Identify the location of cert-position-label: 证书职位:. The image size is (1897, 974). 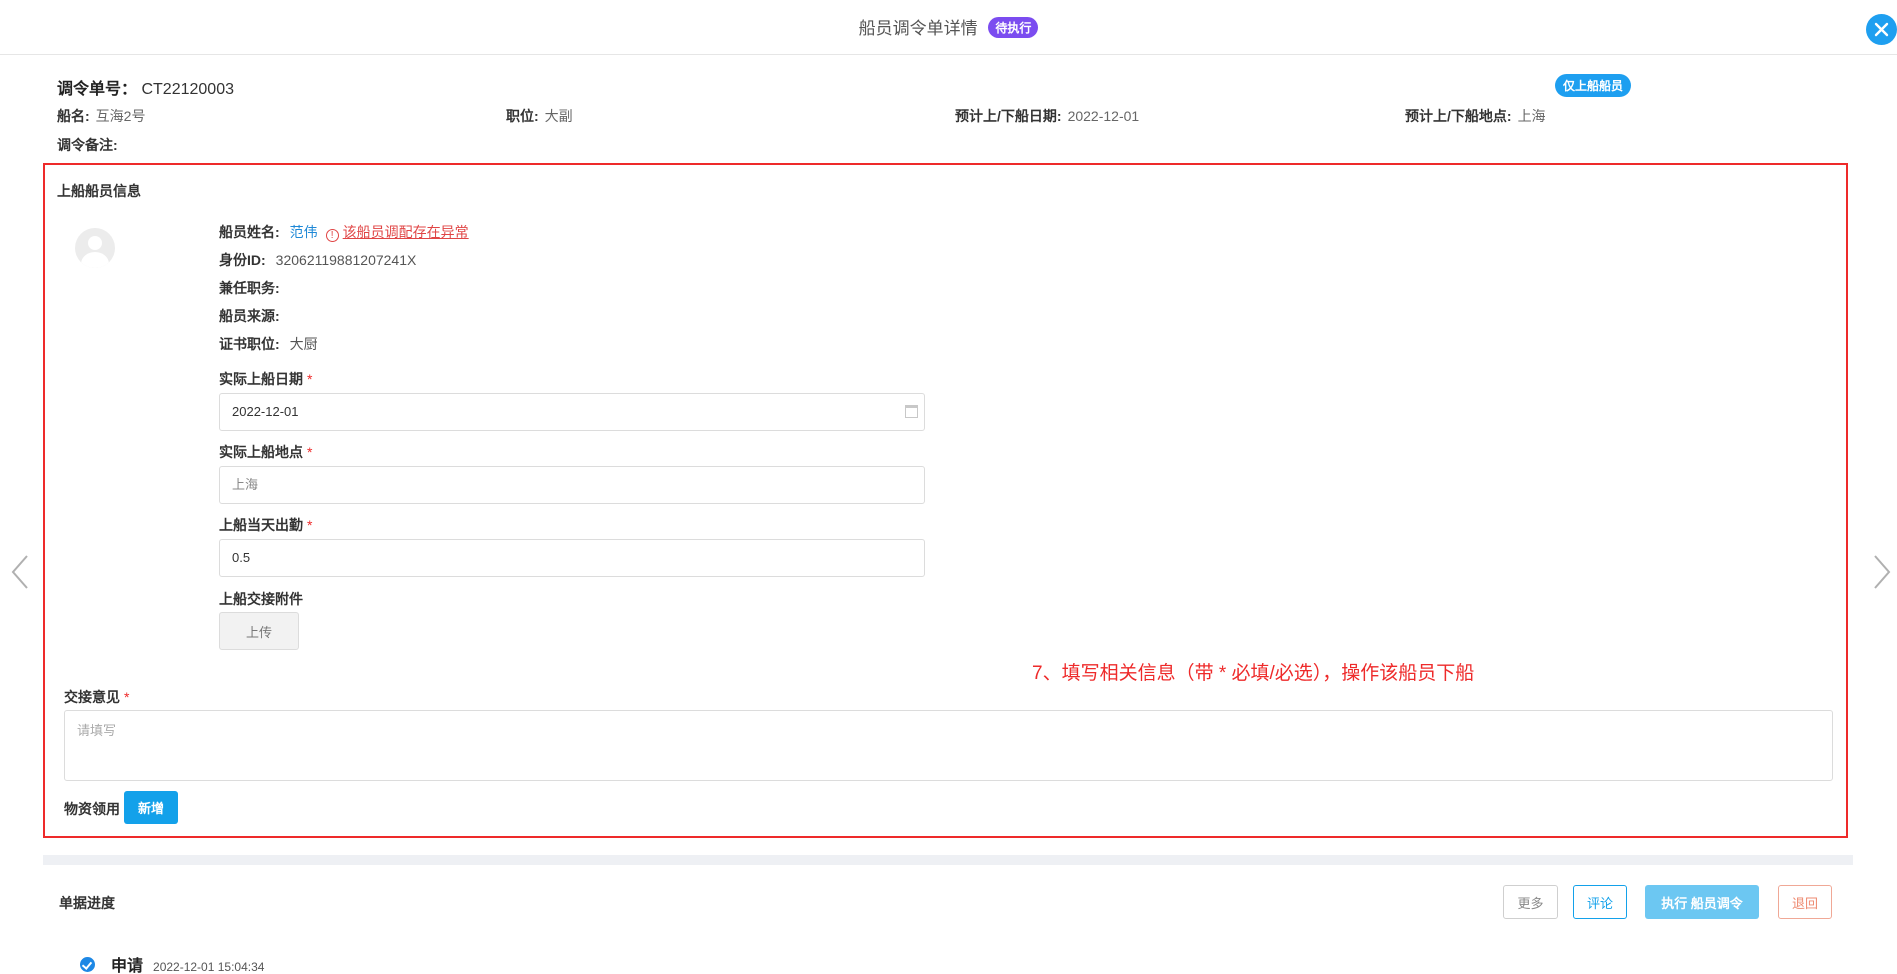
(249, 344).